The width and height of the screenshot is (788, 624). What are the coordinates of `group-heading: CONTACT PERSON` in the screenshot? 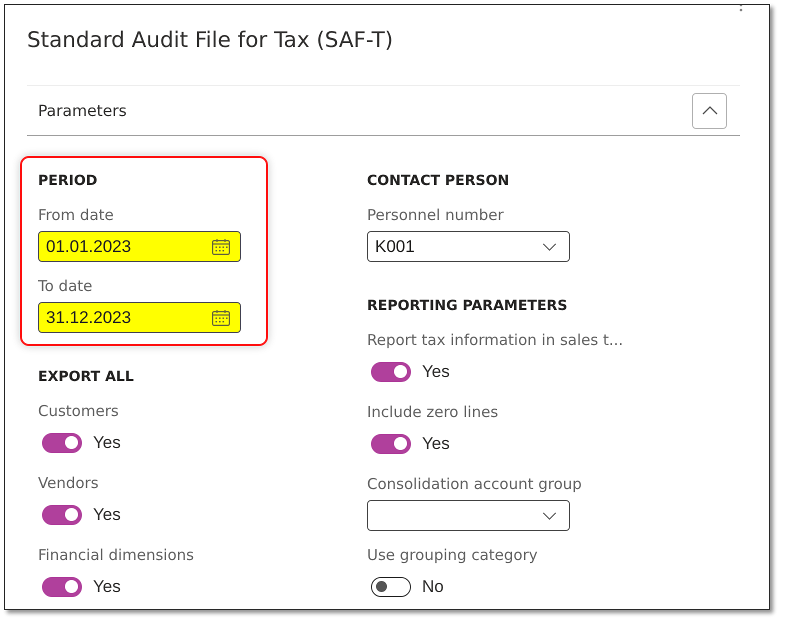 It's located at (438, 181).